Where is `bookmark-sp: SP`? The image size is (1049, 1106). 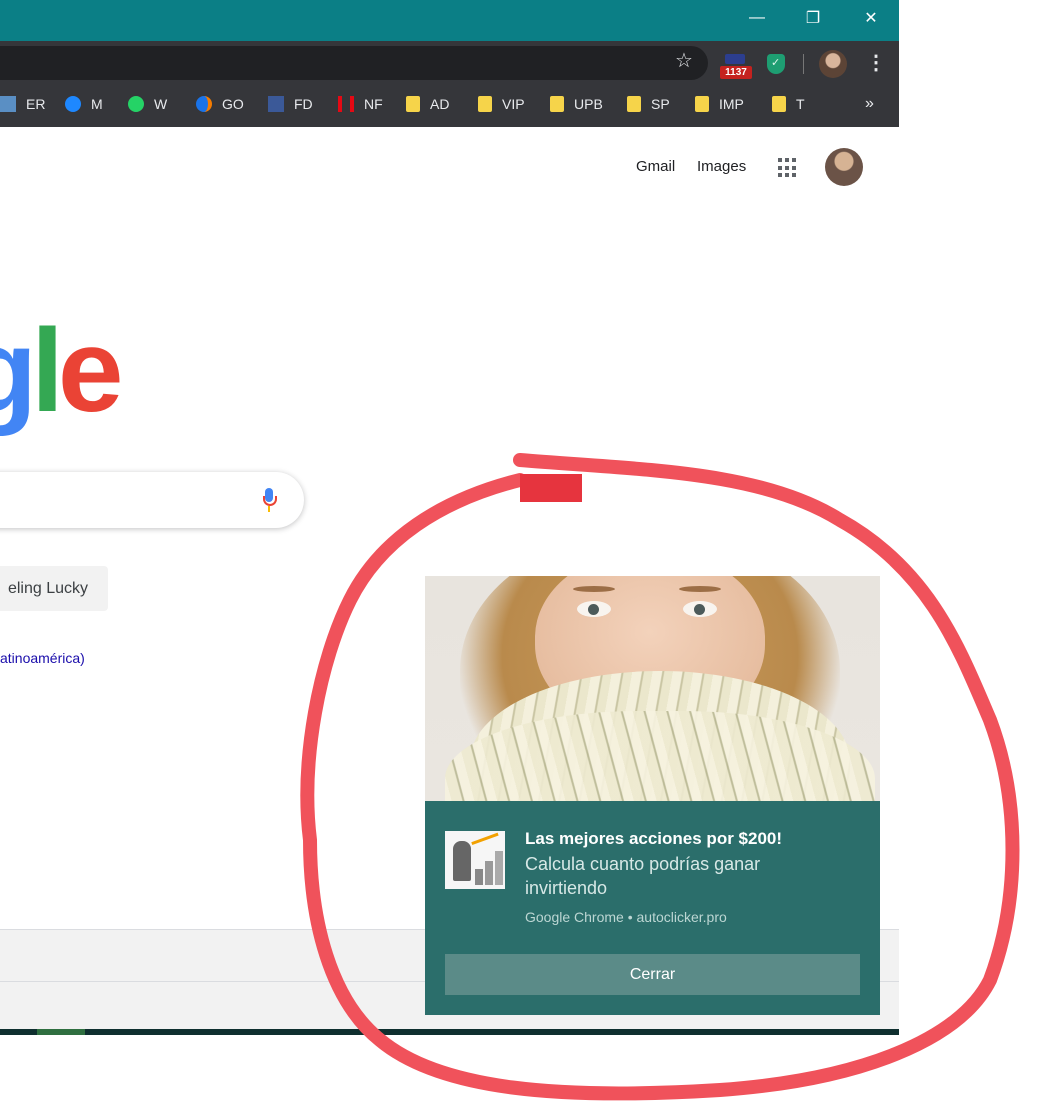
bookmark-sp: SP is located at coordinates (648, 104).